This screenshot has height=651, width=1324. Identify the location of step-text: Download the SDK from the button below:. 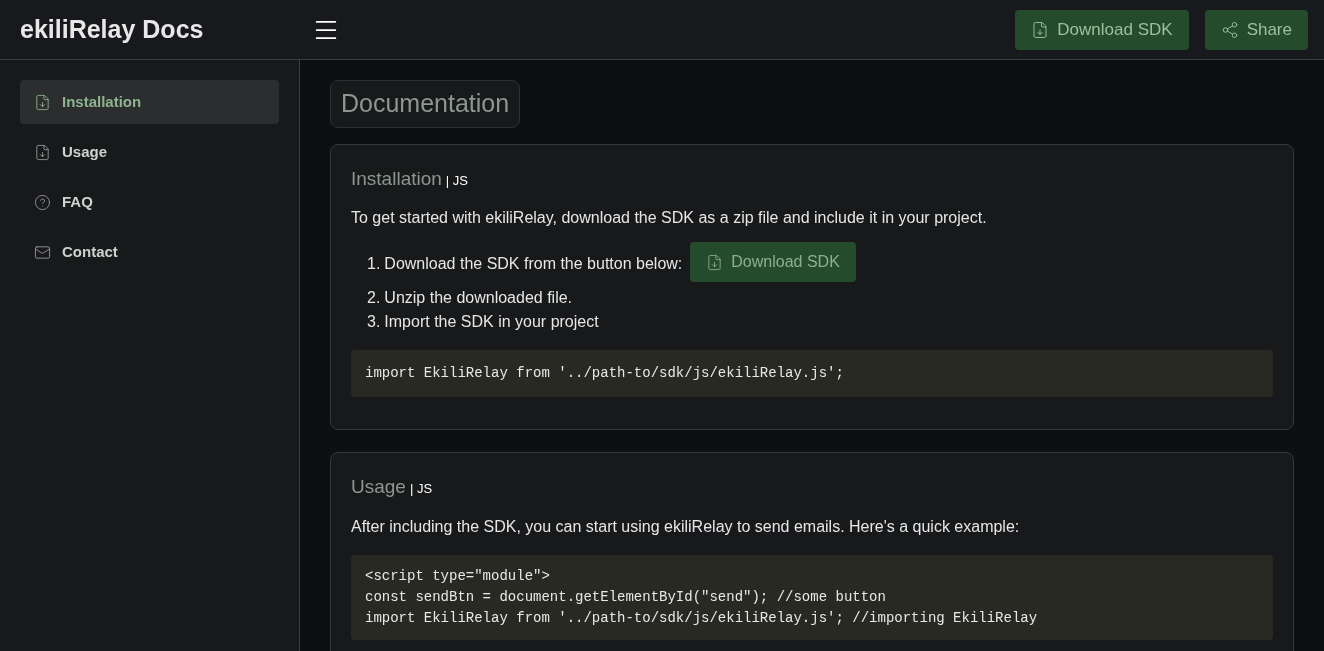
(533, 264).